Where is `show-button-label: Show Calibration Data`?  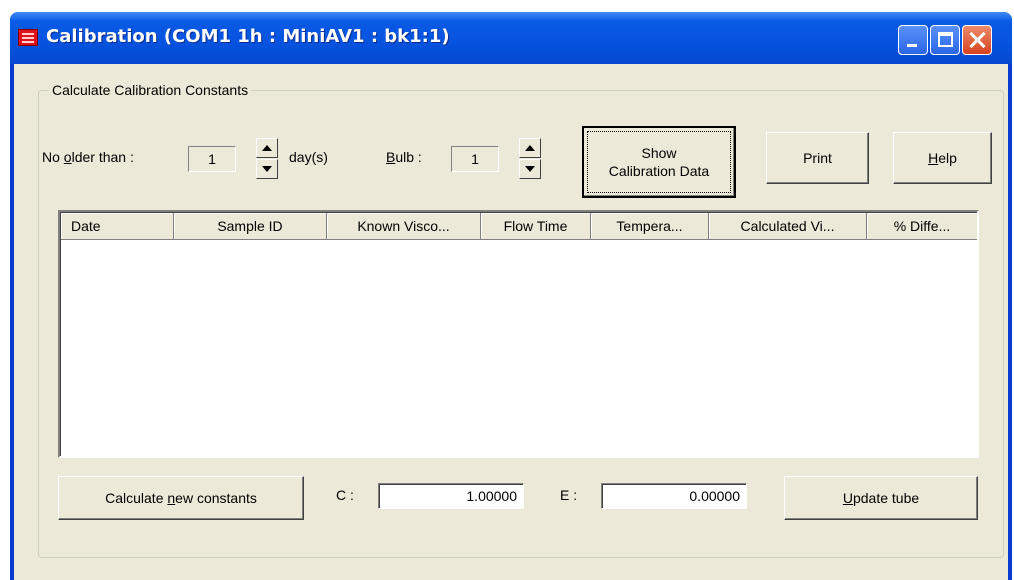
show-button-label: Show Calibration Data is located at coordinates (659, 162).